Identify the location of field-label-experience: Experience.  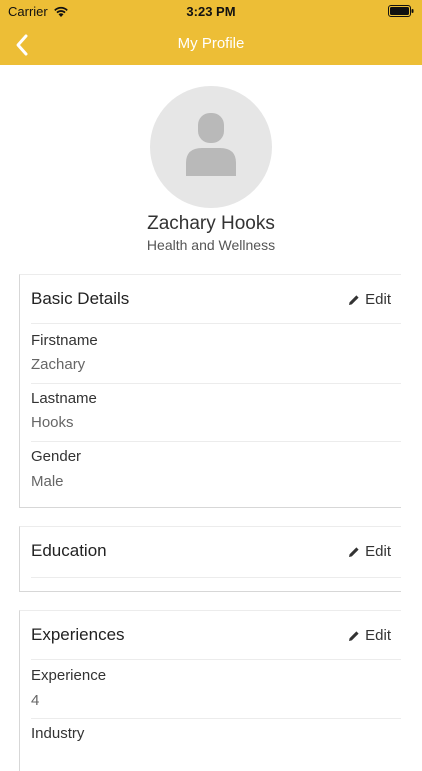
(69, 675).